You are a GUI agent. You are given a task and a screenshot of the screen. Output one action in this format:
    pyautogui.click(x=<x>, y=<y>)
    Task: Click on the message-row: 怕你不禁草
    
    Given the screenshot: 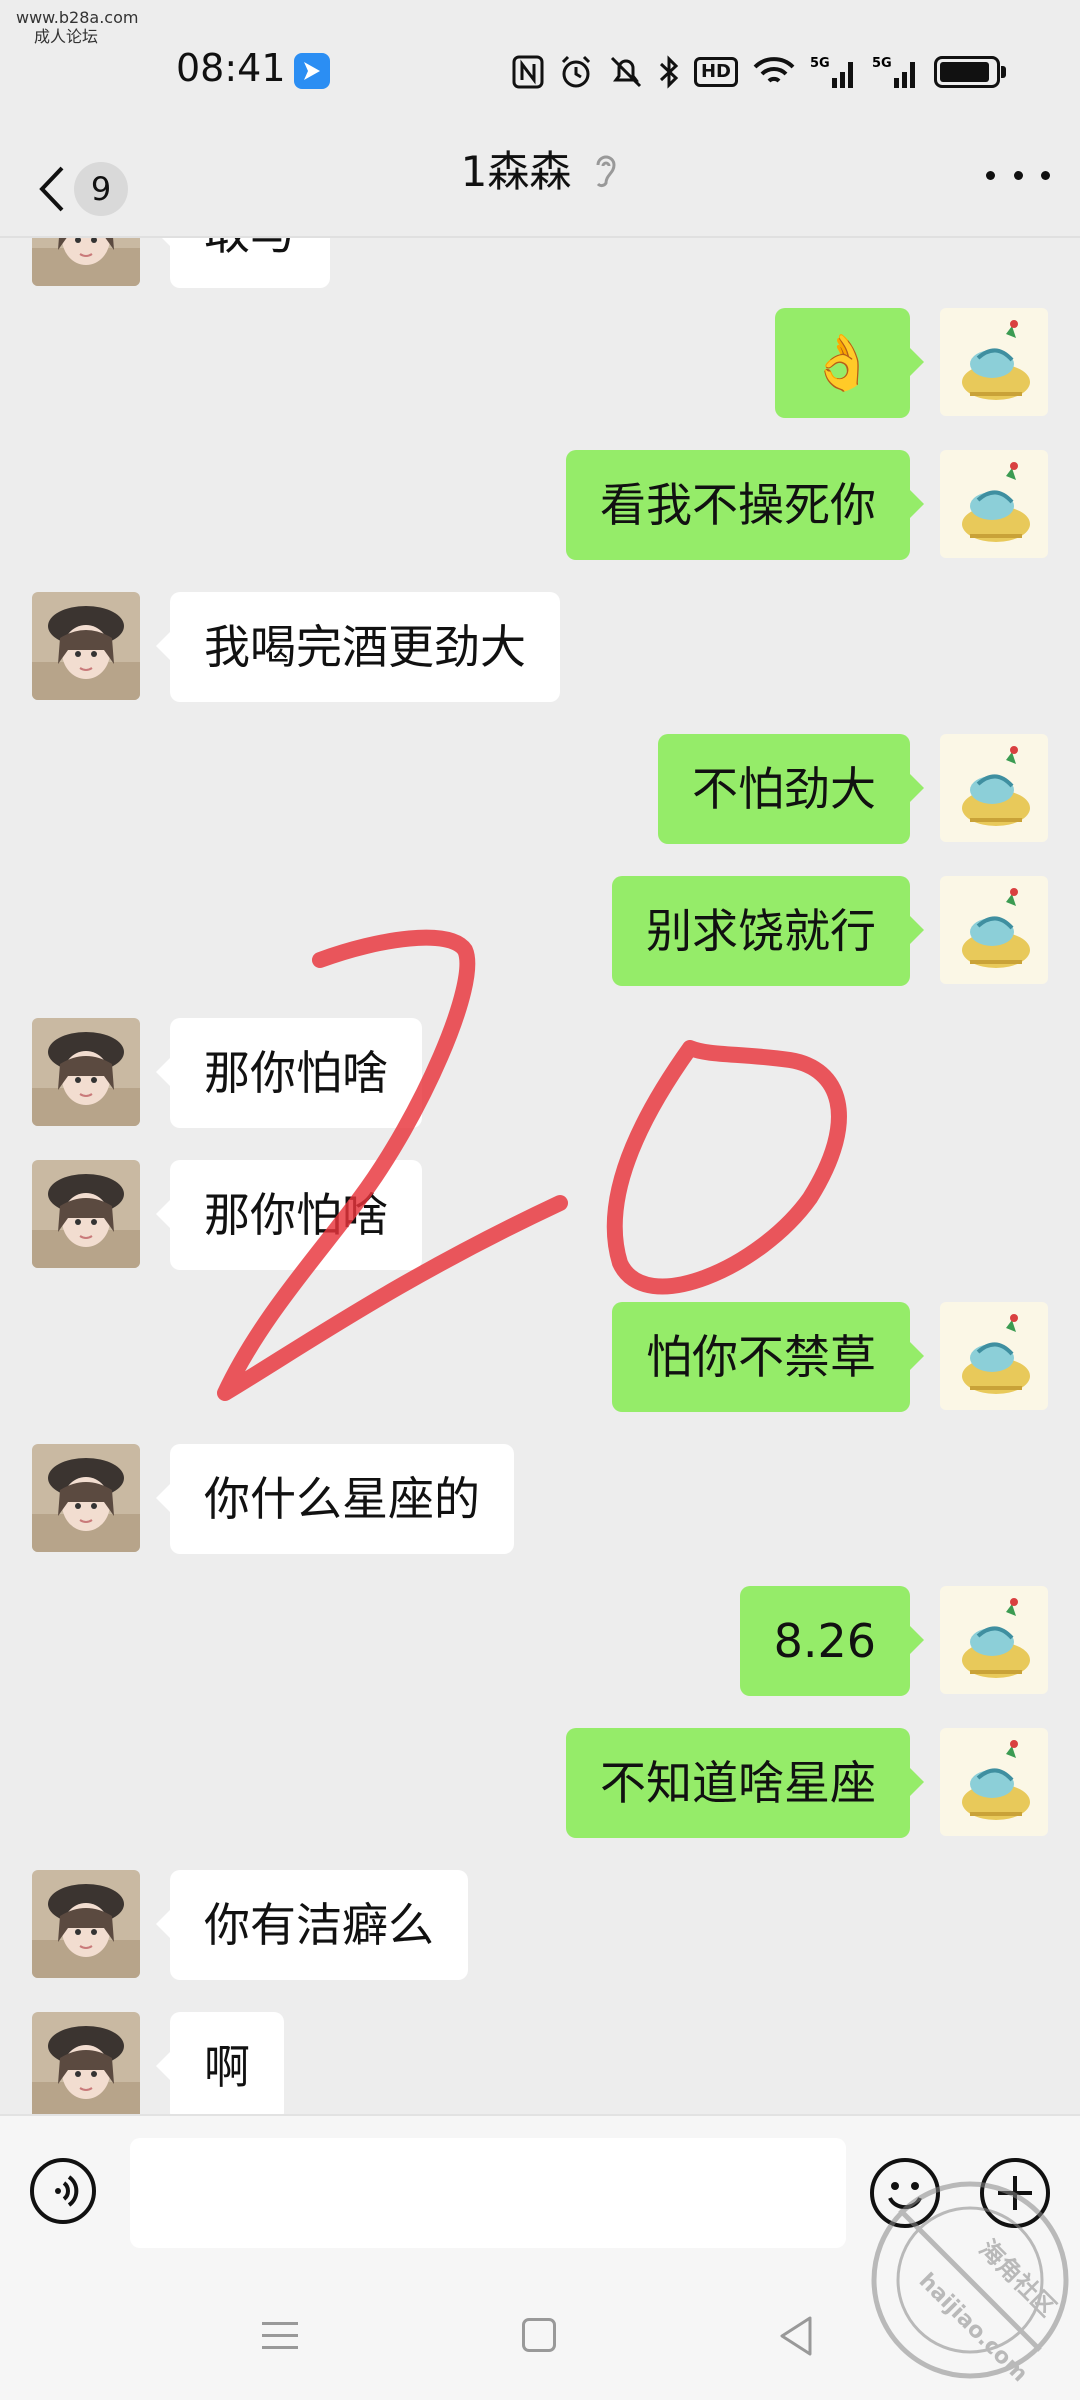 What is the action you would take?
    pyautogui.click(x=540, y=1357)
    